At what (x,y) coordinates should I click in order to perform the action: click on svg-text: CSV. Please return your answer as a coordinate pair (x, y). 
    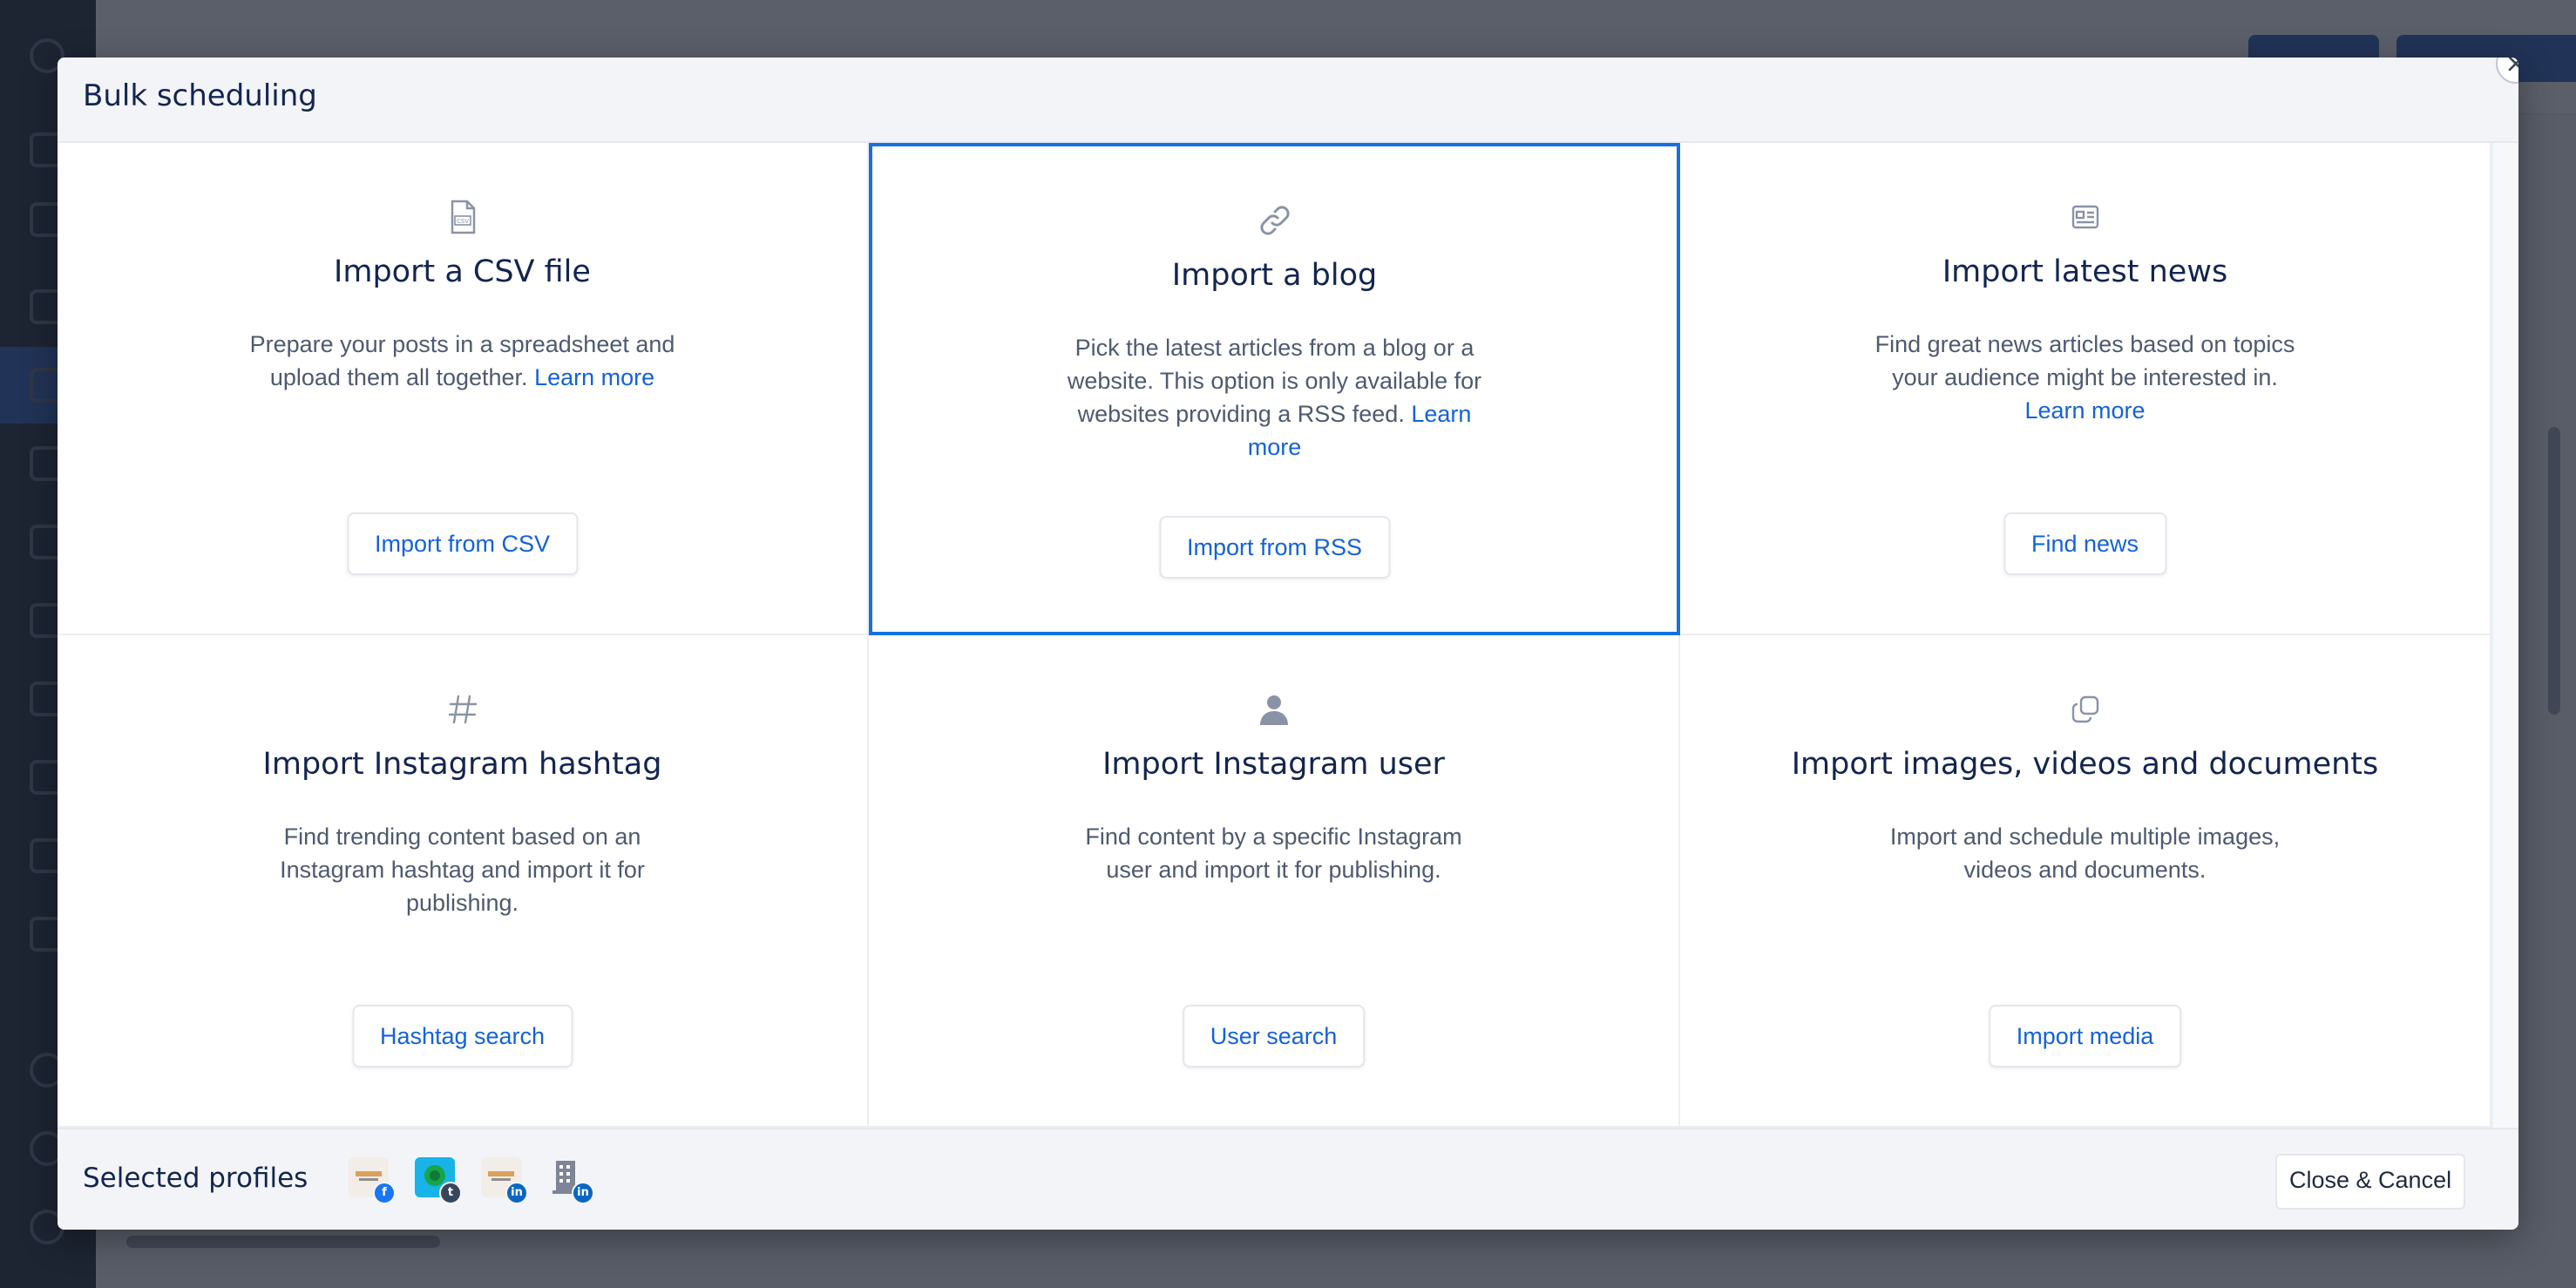
    Looking at the image, I should click on (462, 222).